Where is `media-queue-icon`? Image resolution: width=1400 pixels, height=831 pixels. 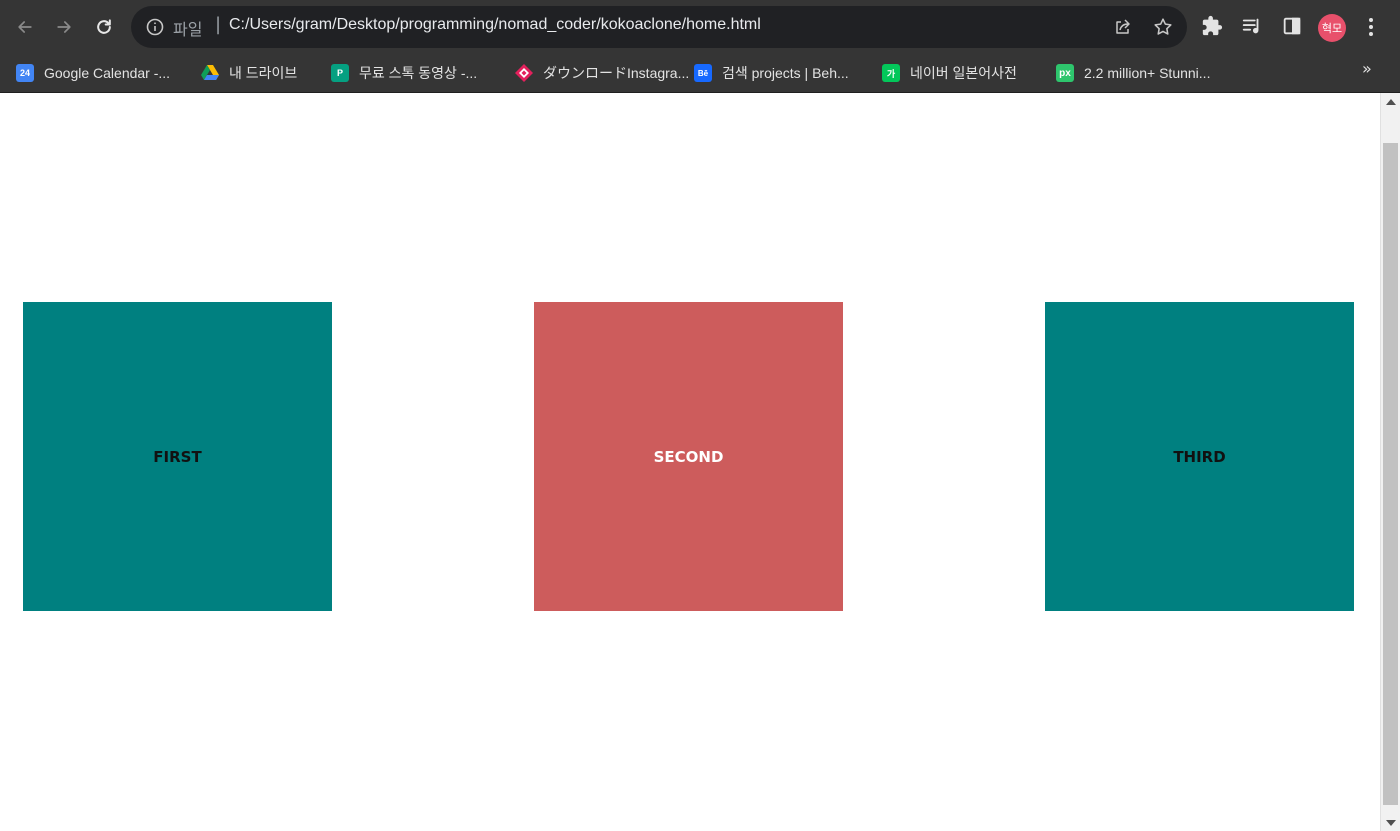
media-queue-icon is located at coordinates (1252, 26).